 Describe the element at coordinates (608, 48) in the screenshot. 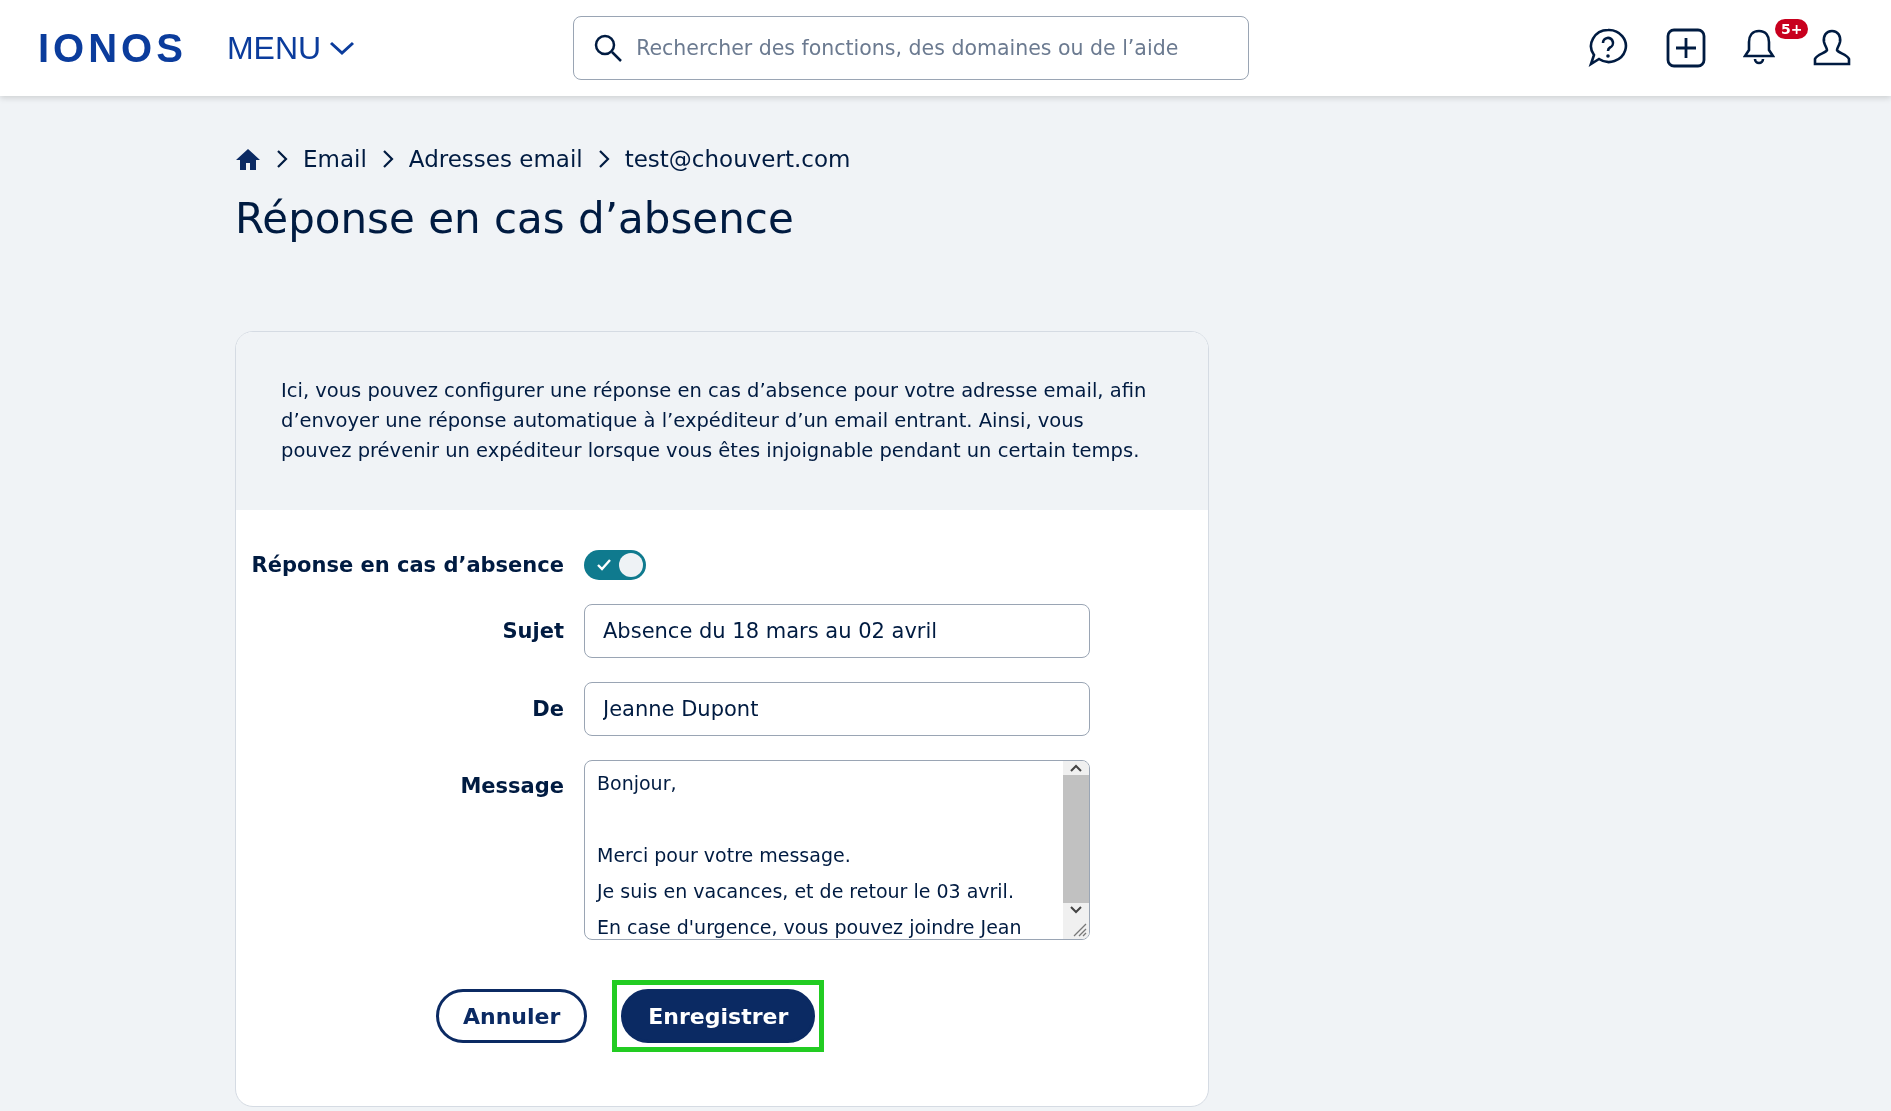

I see `search-icon` at that location.